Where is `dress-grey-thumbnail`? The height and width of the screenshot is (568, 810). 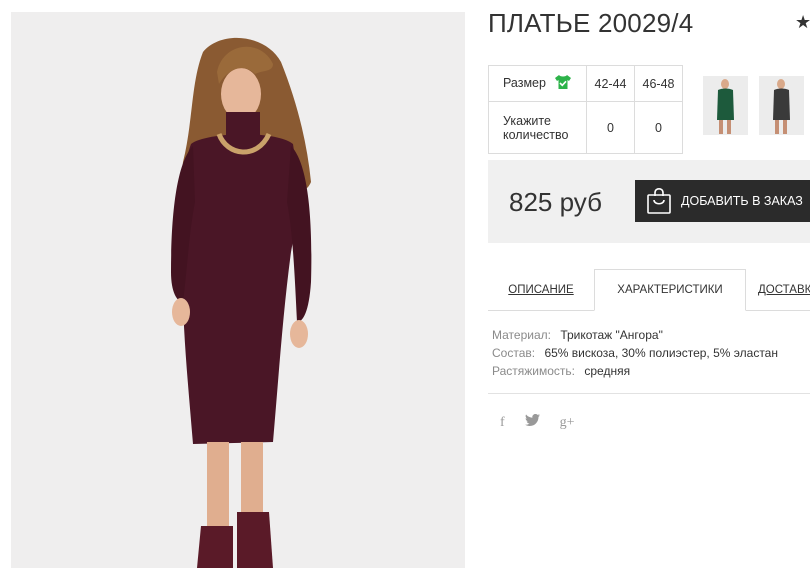
dress-grey-thumbnail is located at coordinates (781, 105).